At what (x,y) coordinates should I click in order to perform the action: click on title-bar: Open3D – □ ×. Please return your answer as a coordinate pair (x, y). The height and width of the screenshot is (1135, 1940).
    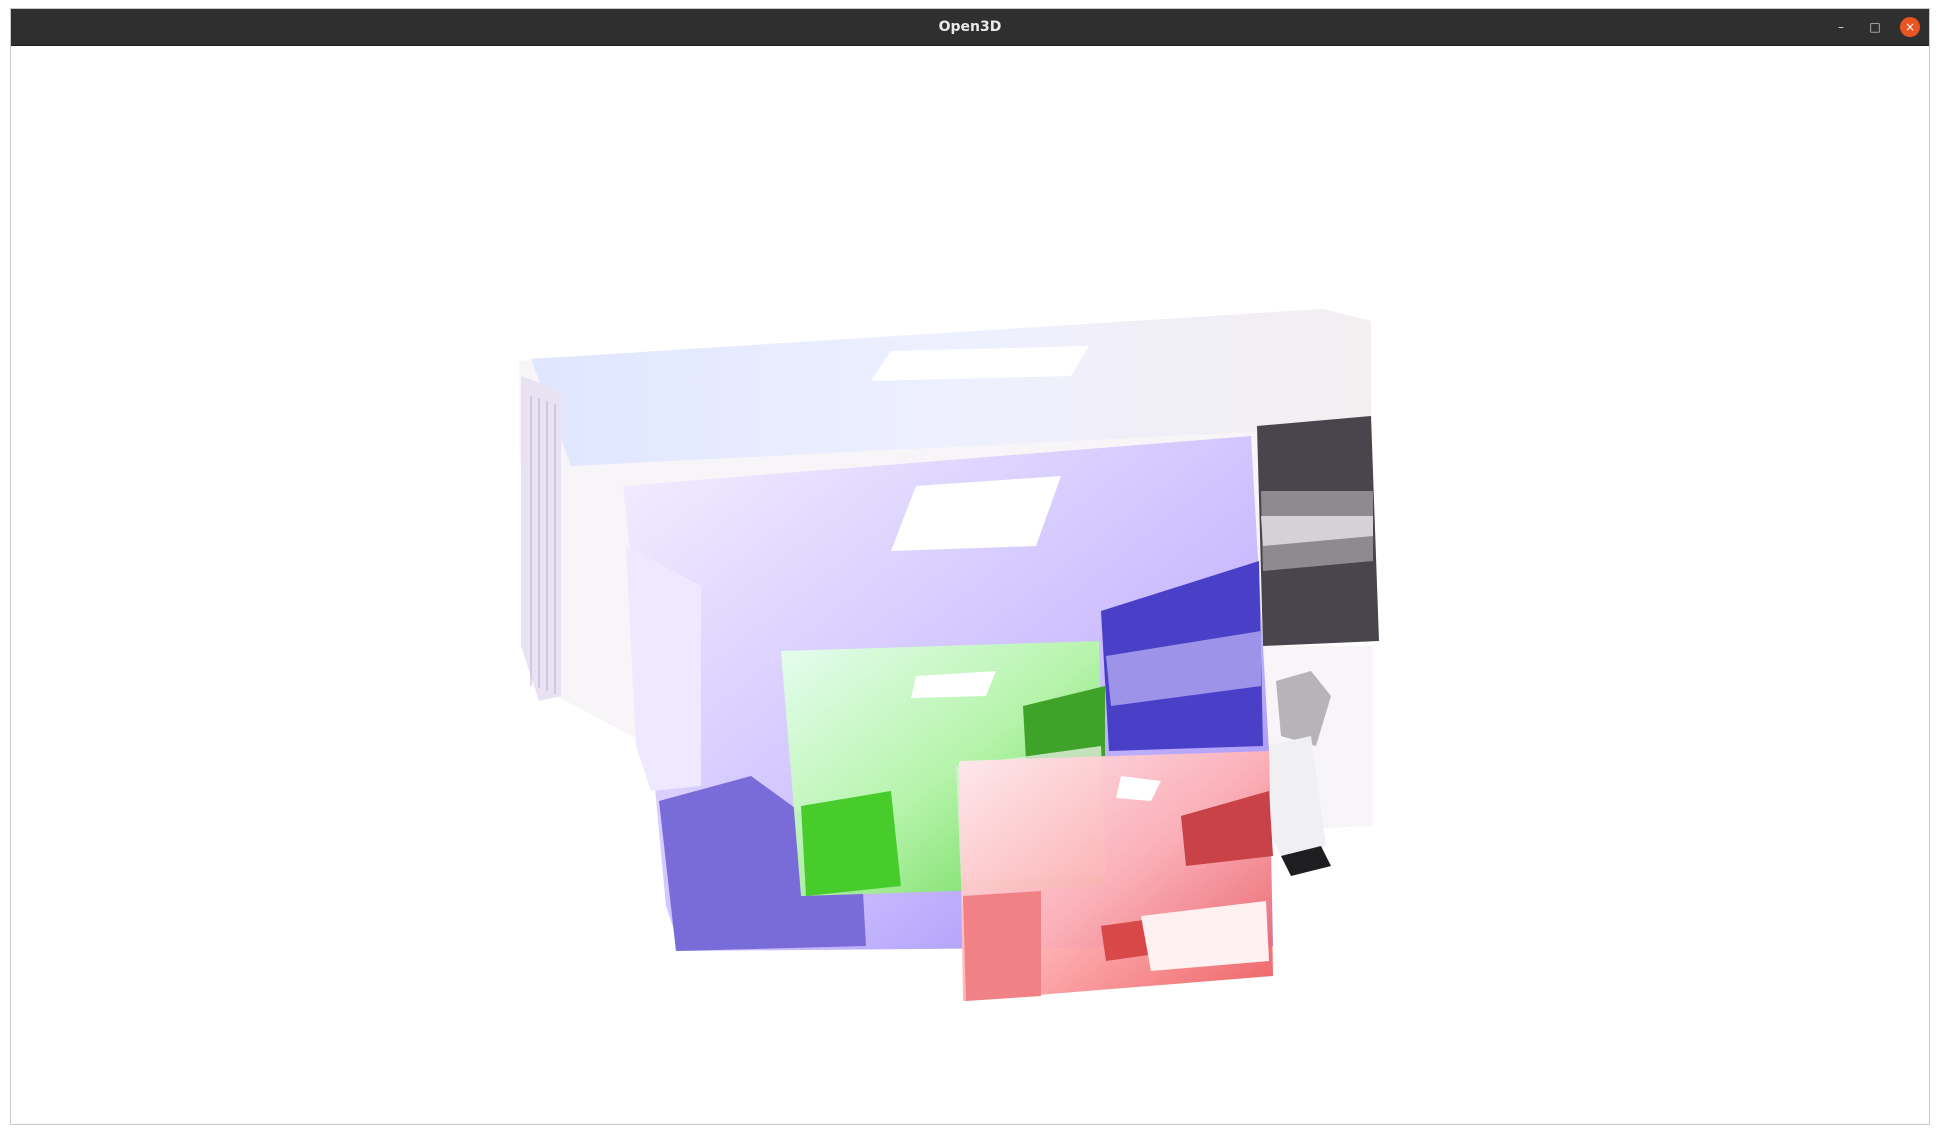
    Looking at the image, I should click on (970, 27).